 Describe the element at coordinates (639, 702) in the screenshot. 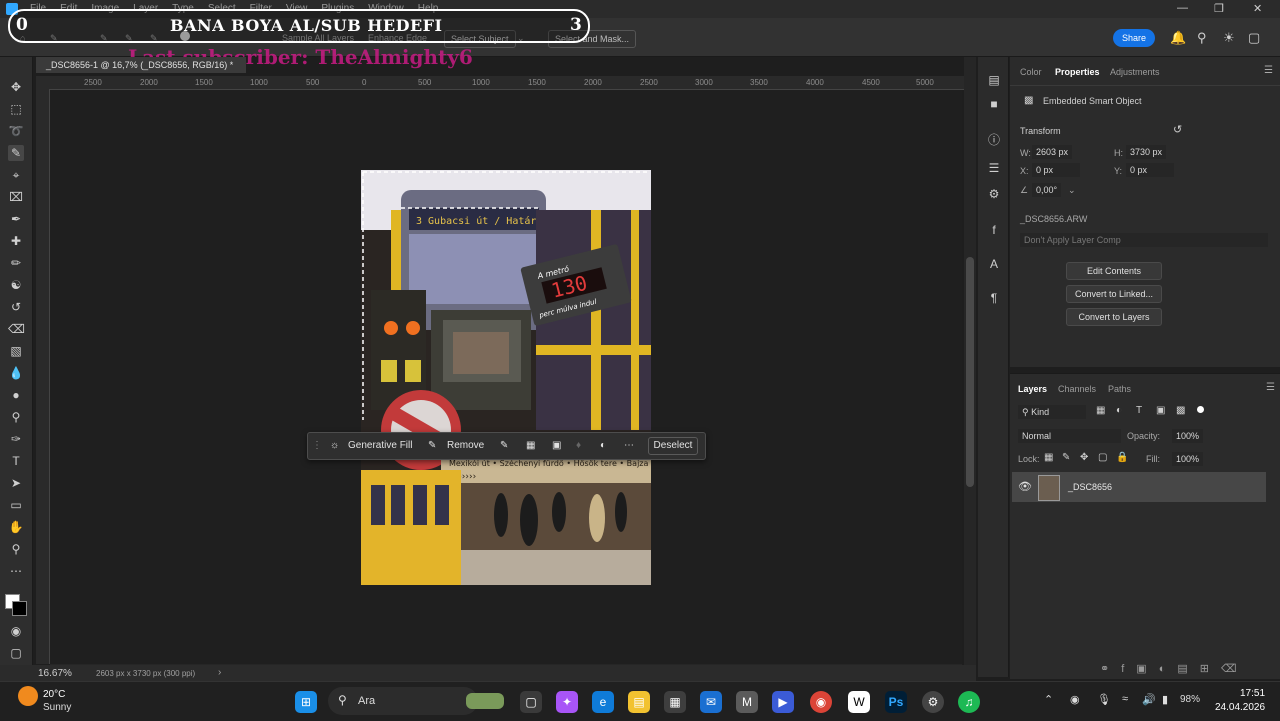

I see `file-explorer-icon: ▤` at that location.